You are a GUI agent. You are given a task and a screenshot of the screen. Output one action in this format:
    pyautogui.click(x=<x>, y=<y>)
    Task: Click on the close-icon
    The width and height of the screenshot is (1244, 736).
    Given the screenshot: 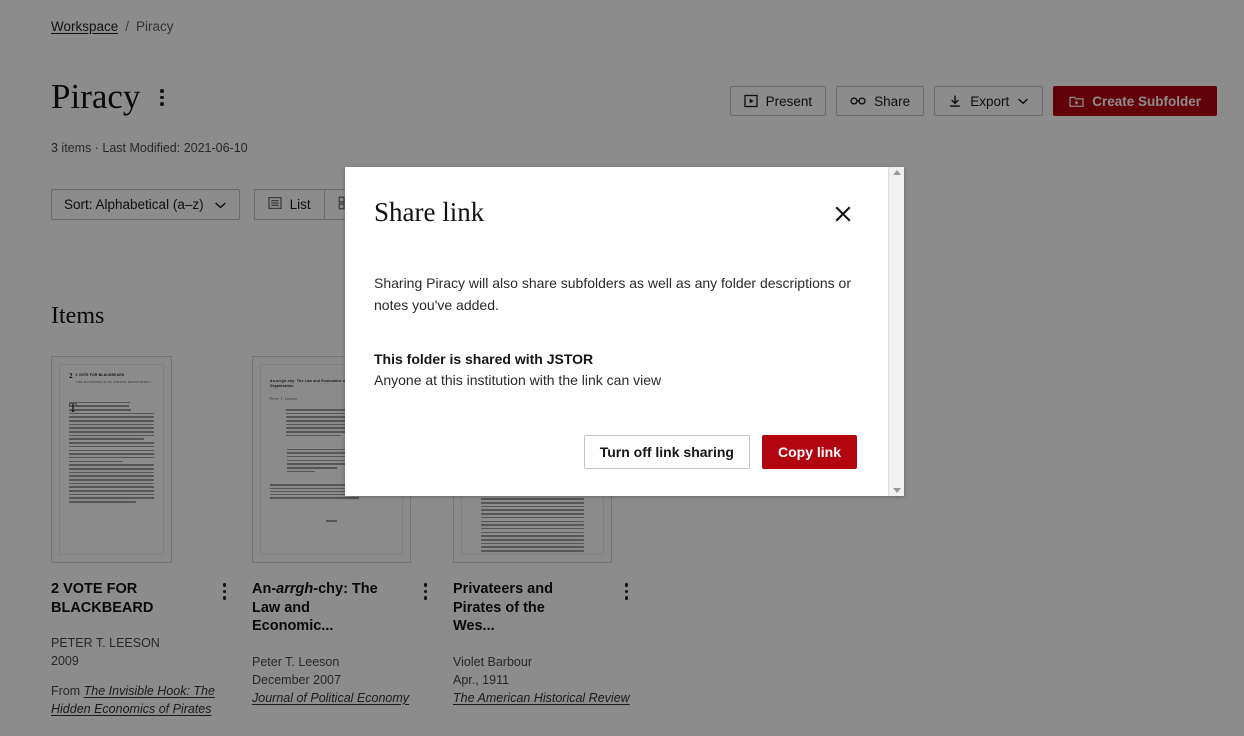 What is the action you would take?
    pyautogui.click(x=843, y=214)
    